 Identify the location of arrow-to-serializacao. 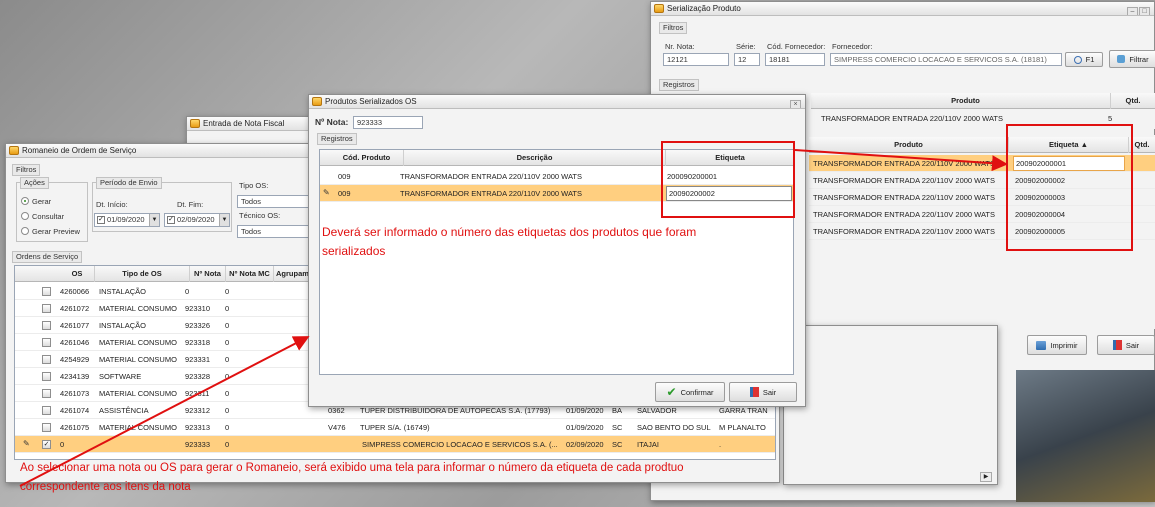
(901, 160).